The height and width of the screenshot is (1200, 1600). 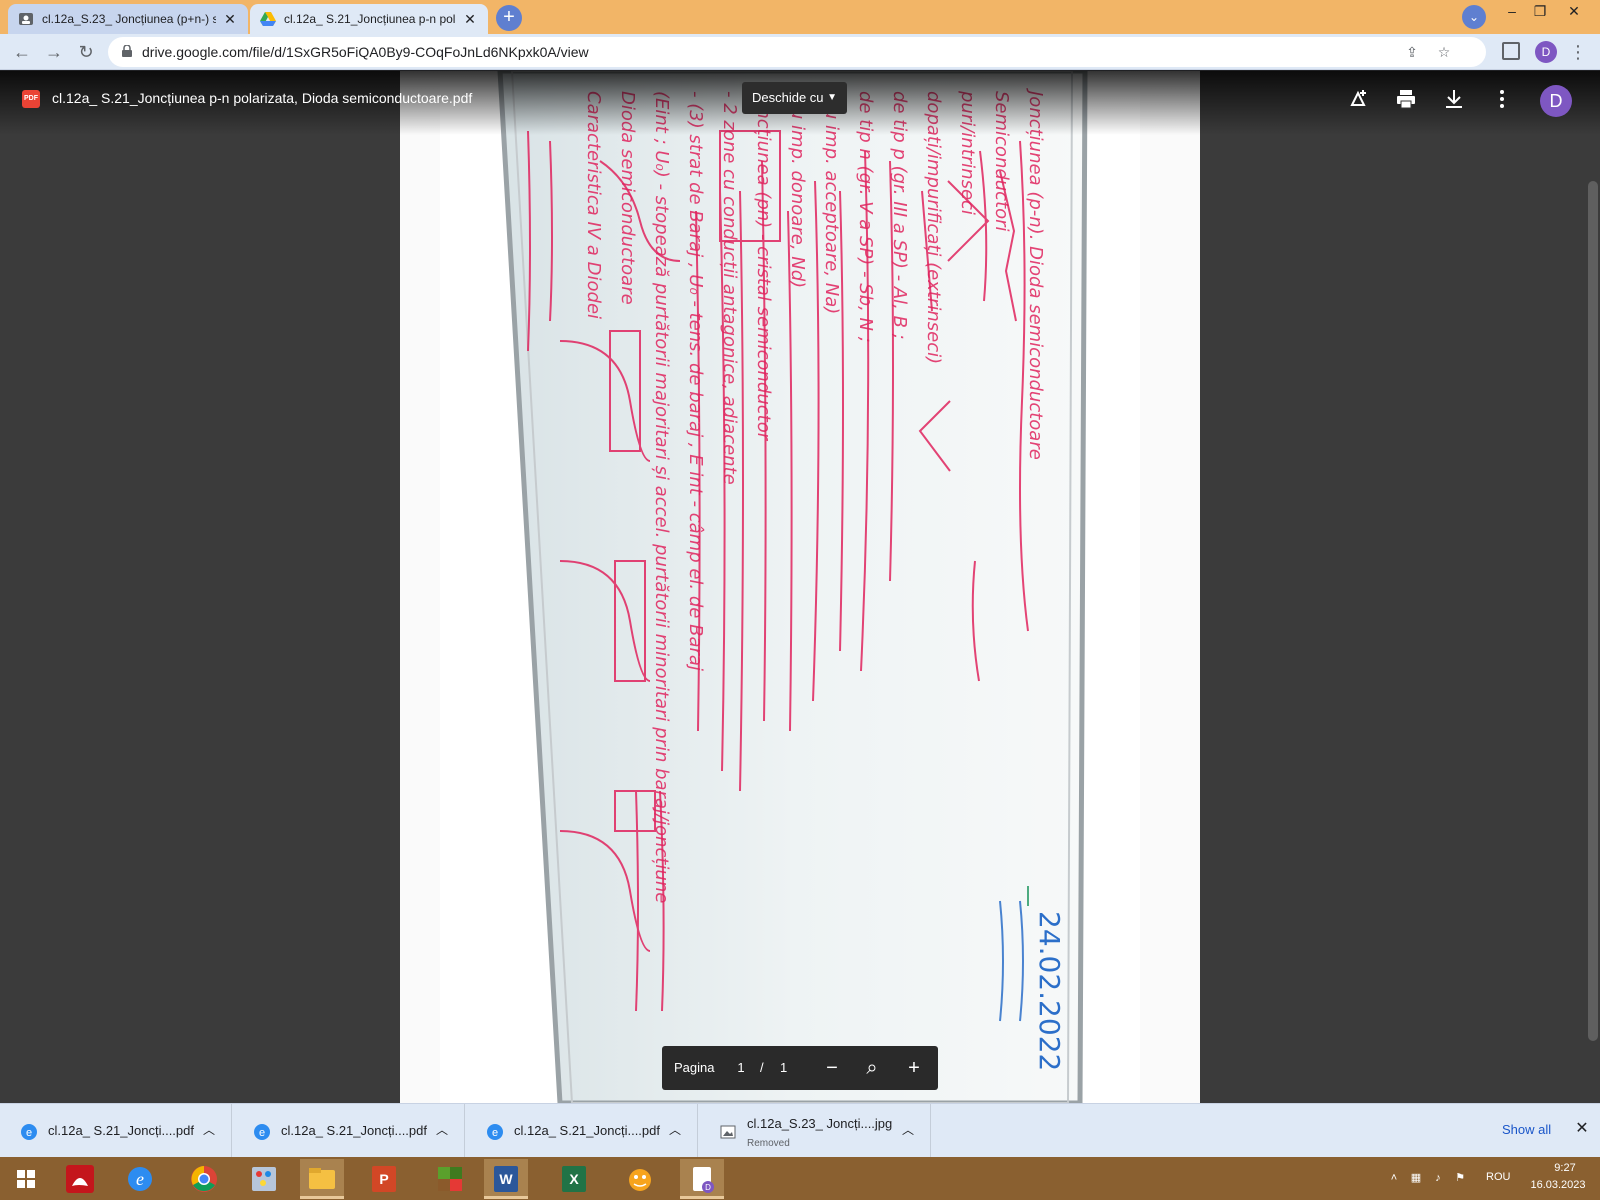 What do you see at coordinates (1574, 14) in the screenshot?
I see `close-window-icon: ✕` at bounding box center [1574, 14].